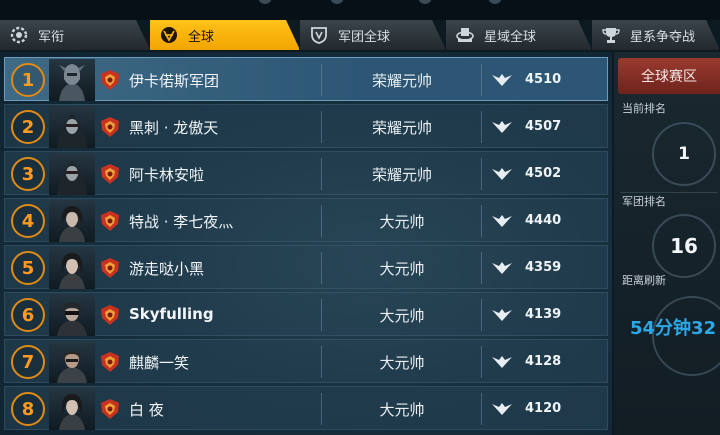 Image resolution: width=720 pixels, height=435 pixels. I want to click on tab-label: 星域全球, so click(510, 37).